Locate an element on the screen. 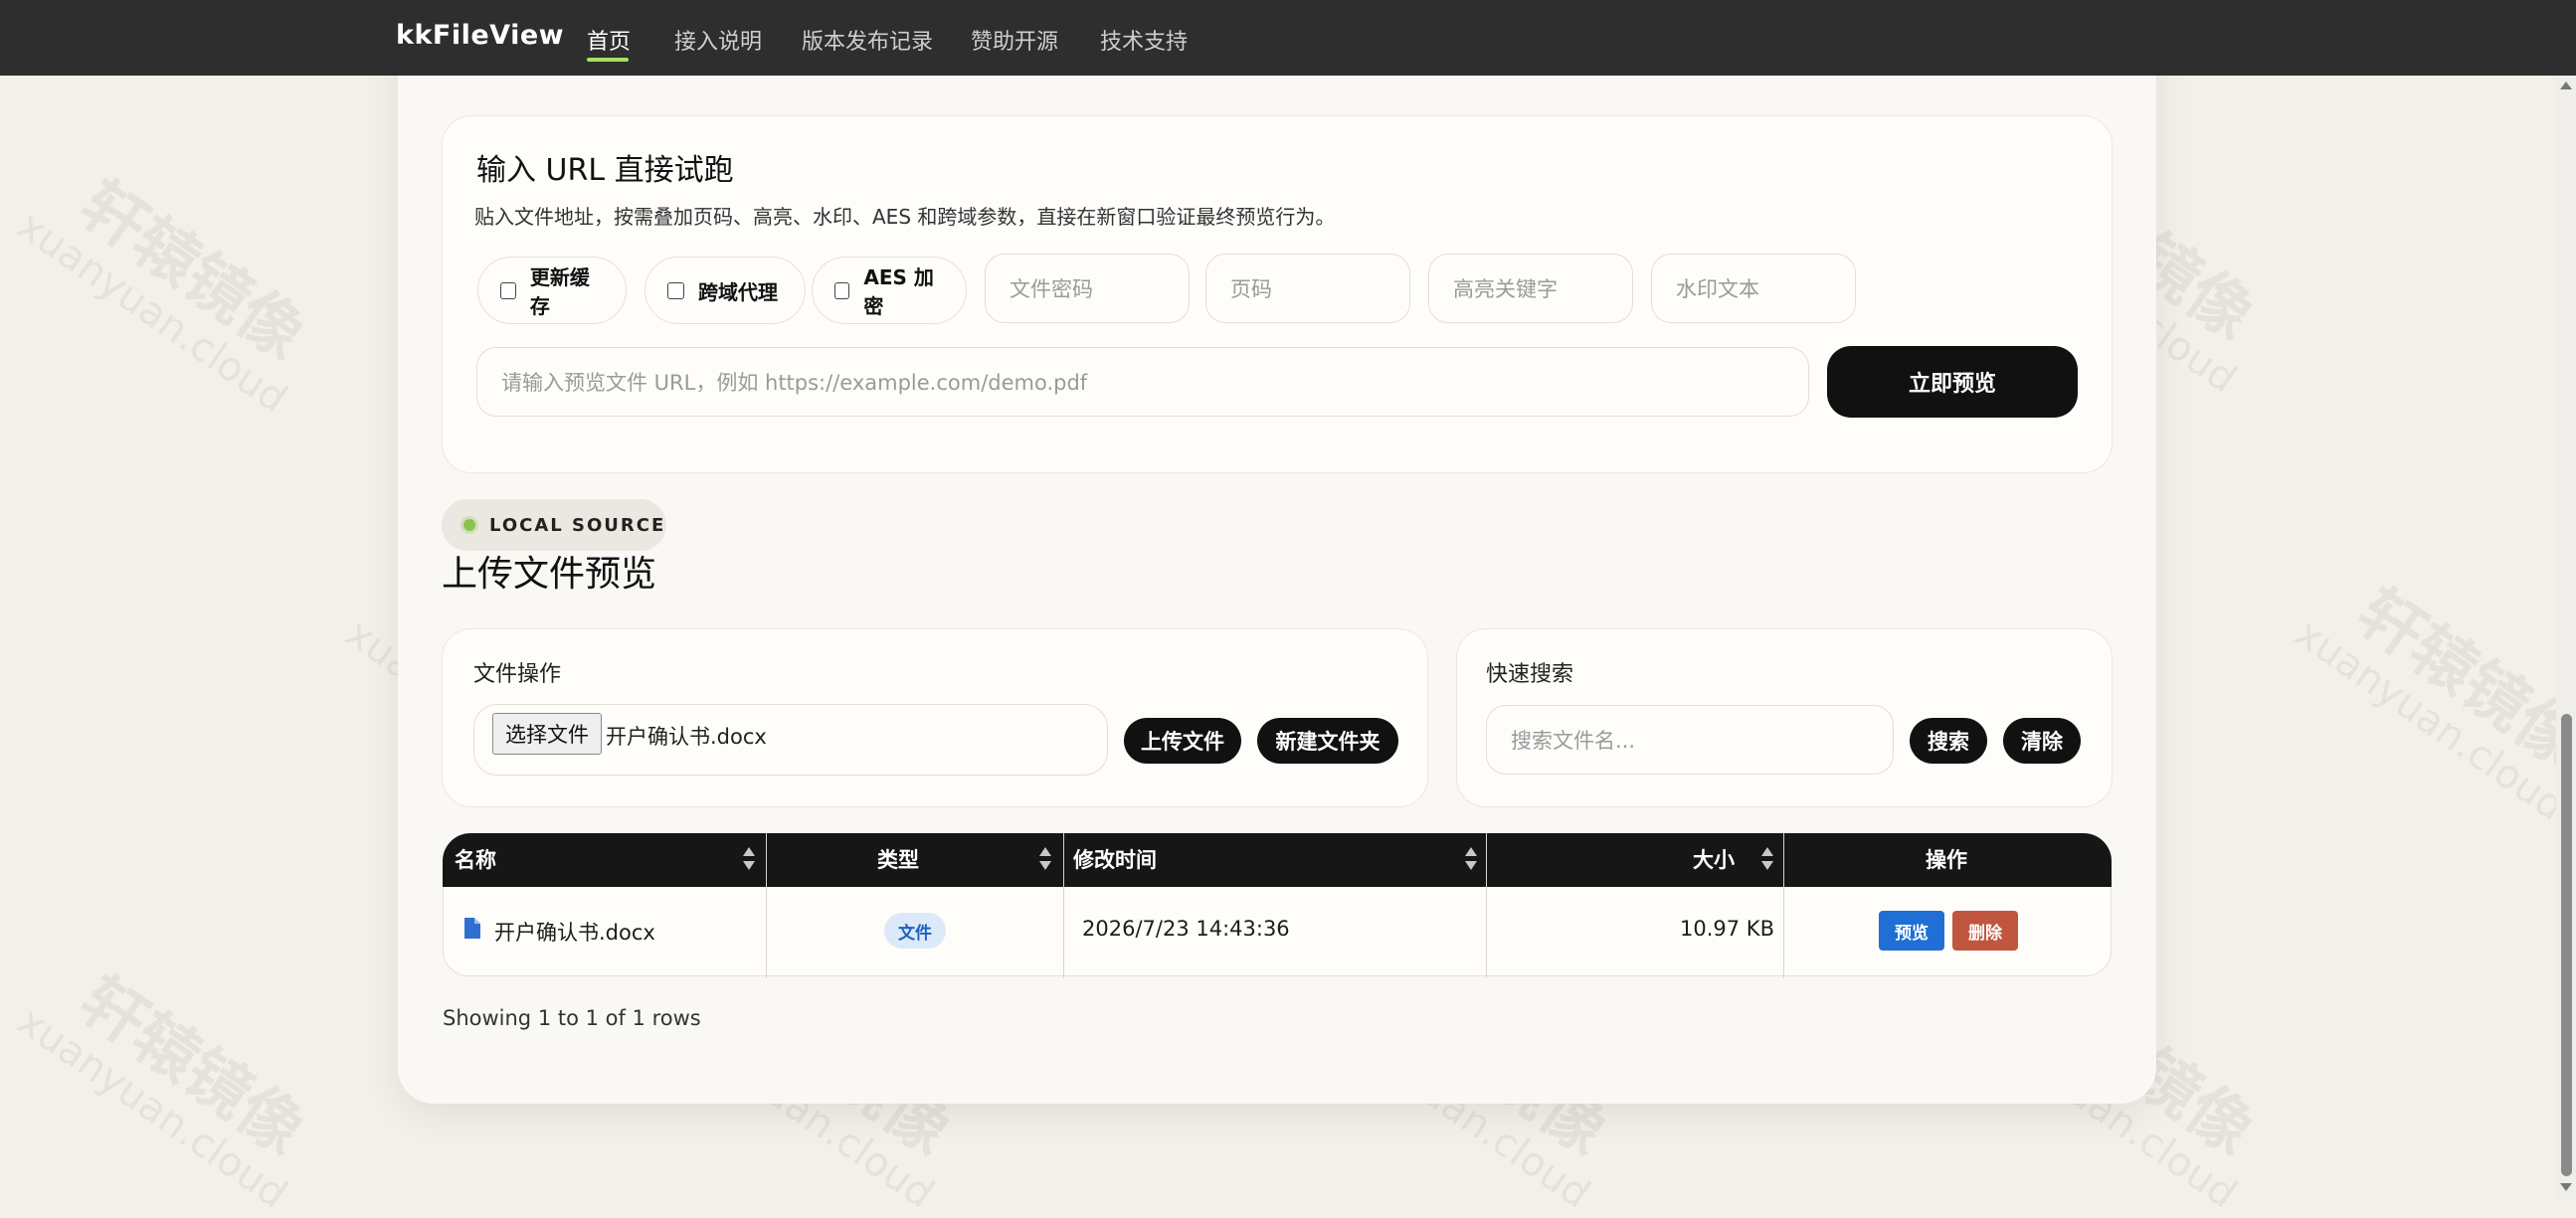  quick-search-title: 快速搜索 is located at coordinates (1530, 674).